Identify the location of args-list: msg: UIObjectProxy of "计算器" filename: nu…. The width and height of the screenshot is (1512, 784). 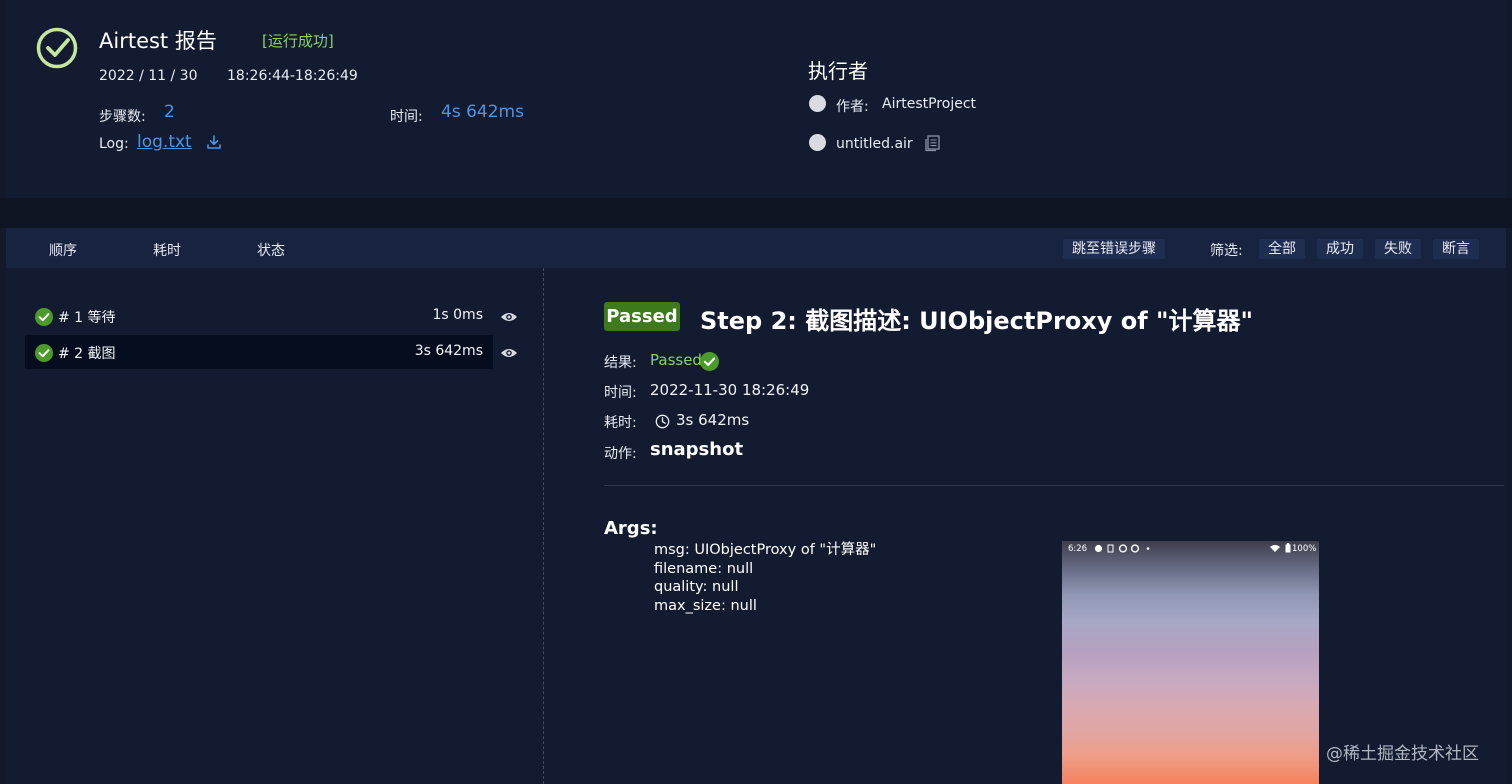
(765, 578).